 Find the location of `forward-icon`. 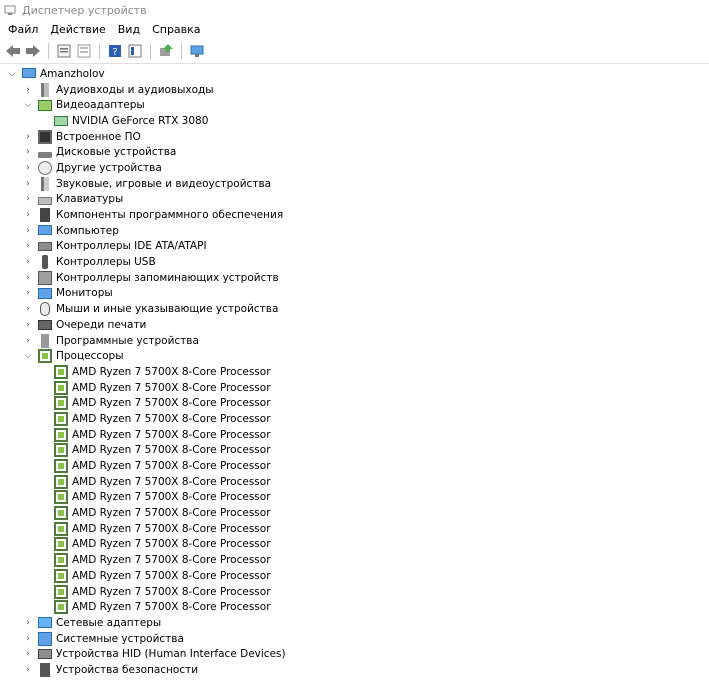

forward-icon is located at coordinates (33, 51).